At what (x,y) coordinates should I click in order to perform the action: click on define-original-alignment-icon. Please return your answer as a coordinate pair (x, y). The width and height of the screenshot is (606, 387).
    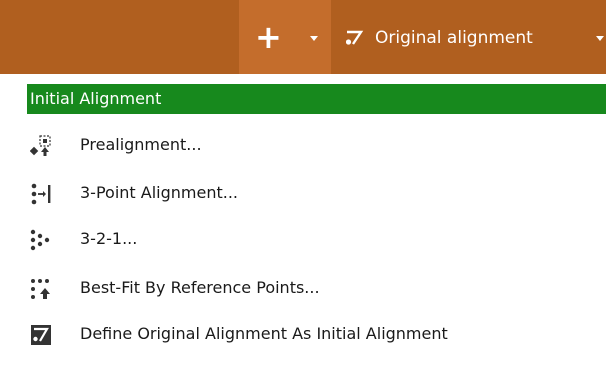
    Looking at the image, I should click on (41, 335).